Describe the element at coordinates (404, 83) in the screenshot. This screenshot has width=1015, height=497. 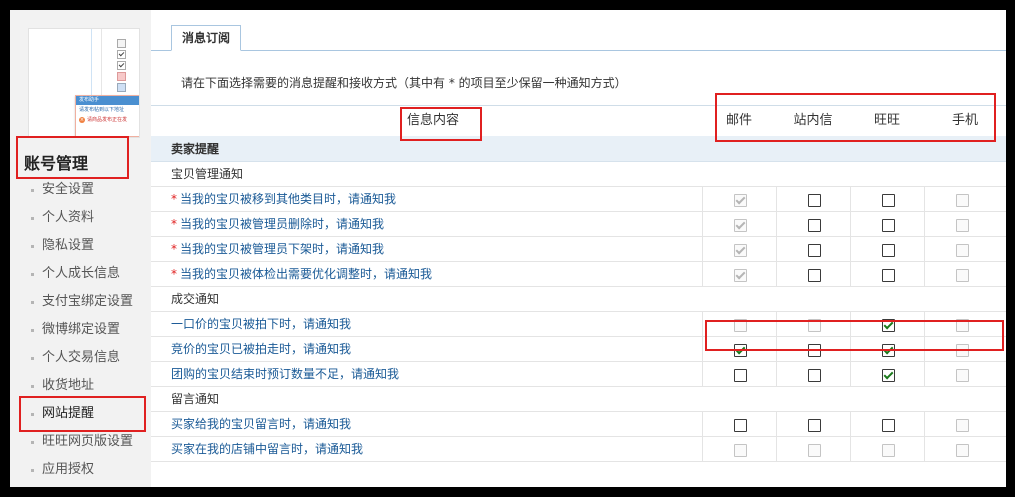
I see `instruction-text: 请在下面选择需要的消息提醒和接收方式（其中有 * 的项目至少保留一种通知方式）` at that location.